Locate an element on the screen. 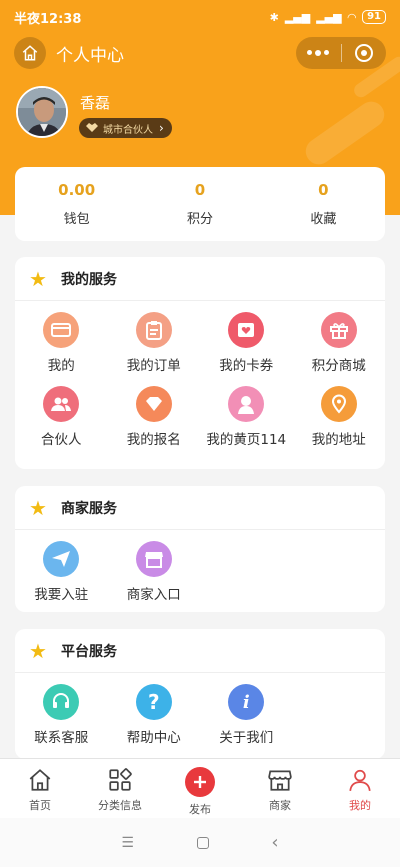 This screenshot has width=400, height=867. category-icon is located at coordinates (120, 779).